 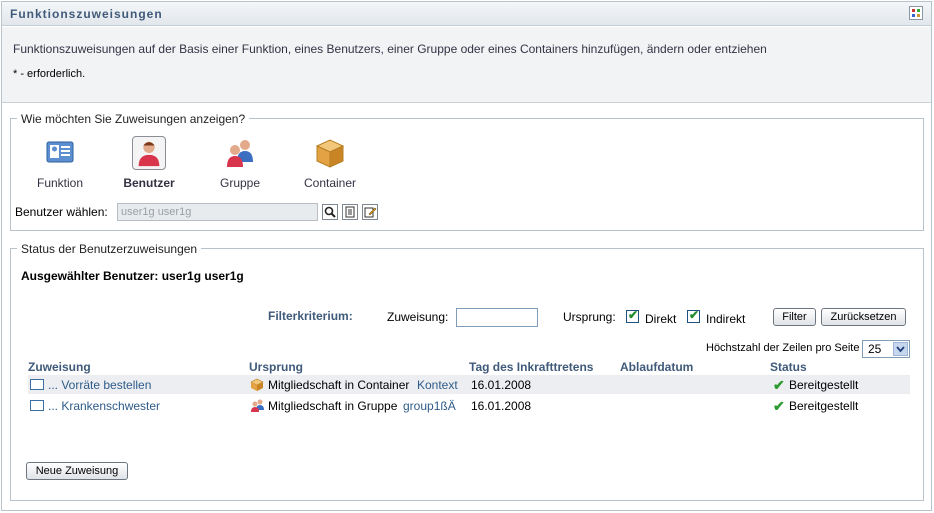 I want to click on column-header-status: Status, so click(x=788, y=367).